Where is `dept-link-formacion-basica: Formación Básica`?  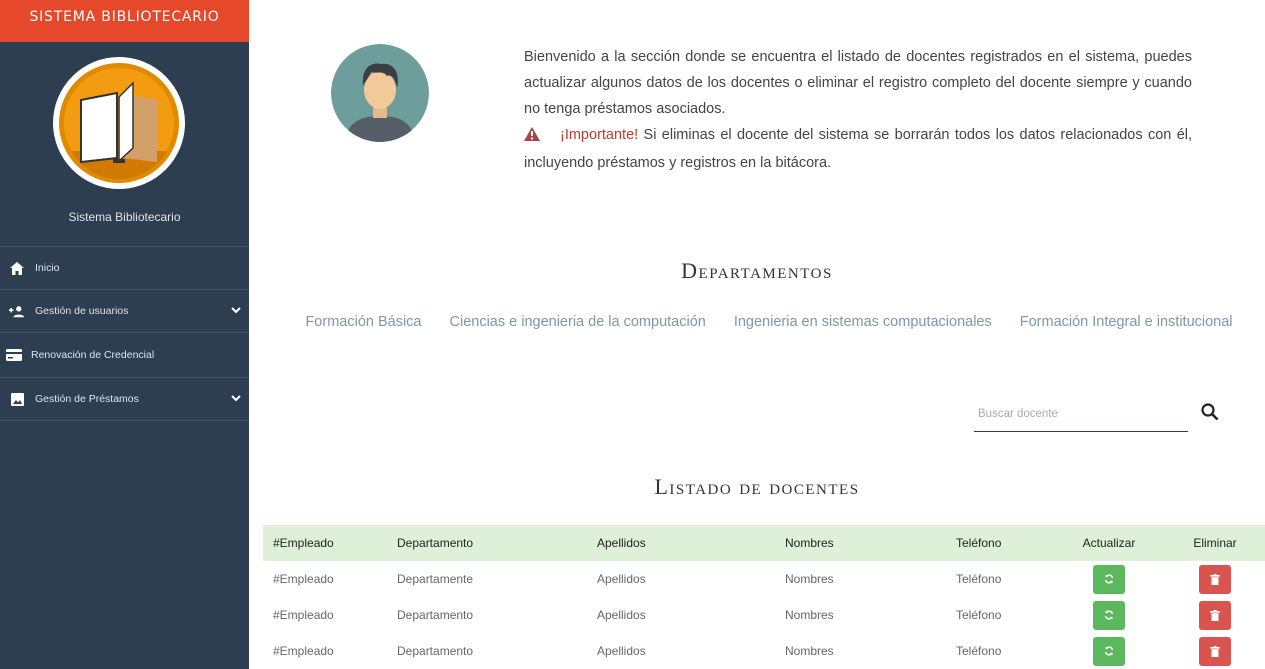 dept-link-formacion-basica: Formación Básica is located at coordinates (363, 322).